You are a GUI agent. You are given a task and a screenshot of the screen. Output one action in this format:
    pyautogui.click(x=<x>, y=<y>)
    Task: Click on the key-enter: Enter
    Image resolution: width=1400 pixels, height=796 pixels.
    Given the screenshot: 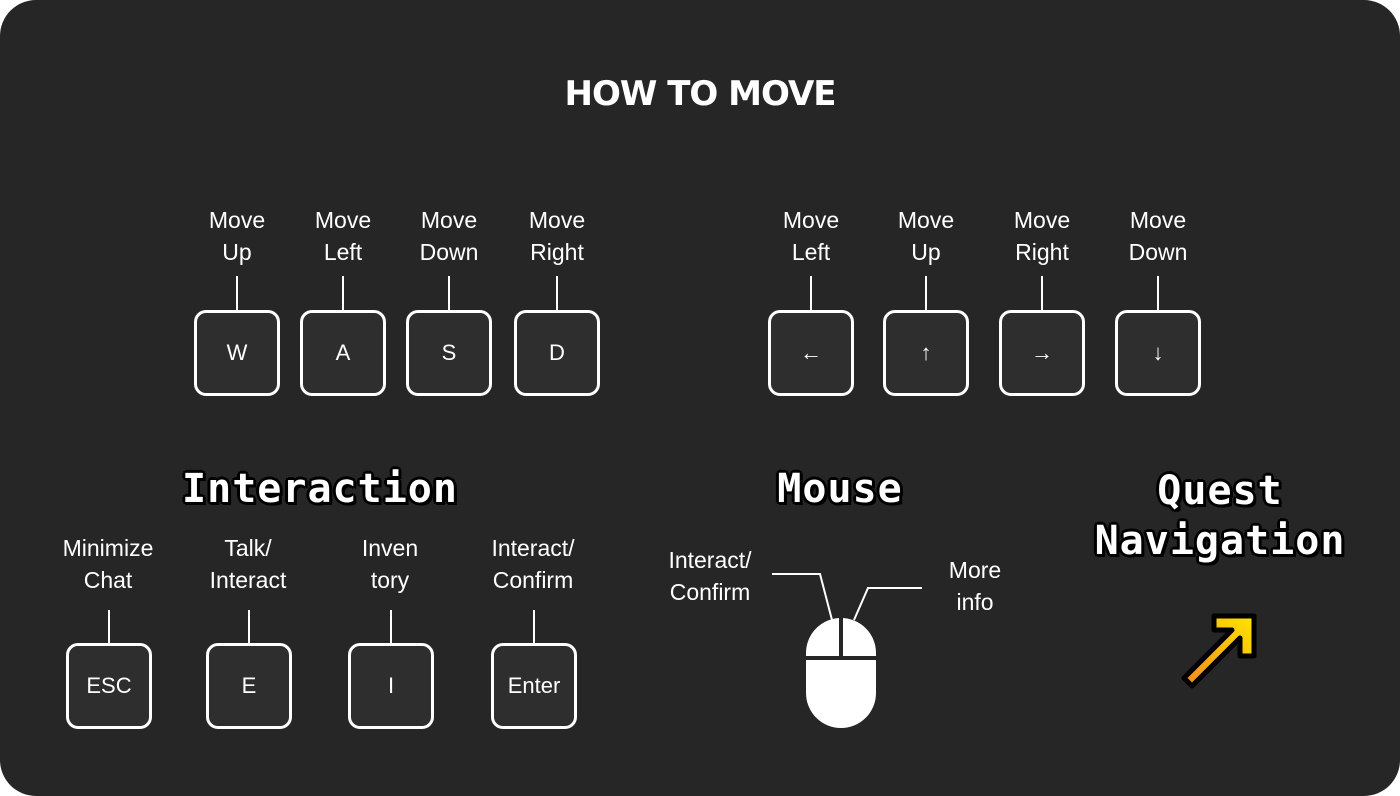 What is the action you would take?
    pyautogui.click(x=534, y=686)
    